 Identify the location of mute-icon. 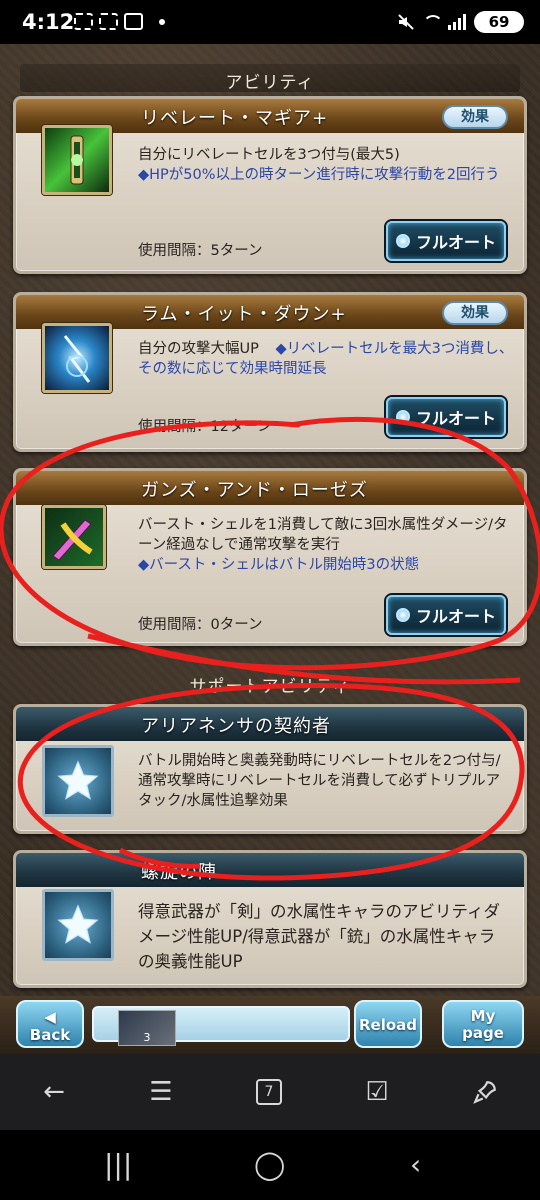
(405, 22).